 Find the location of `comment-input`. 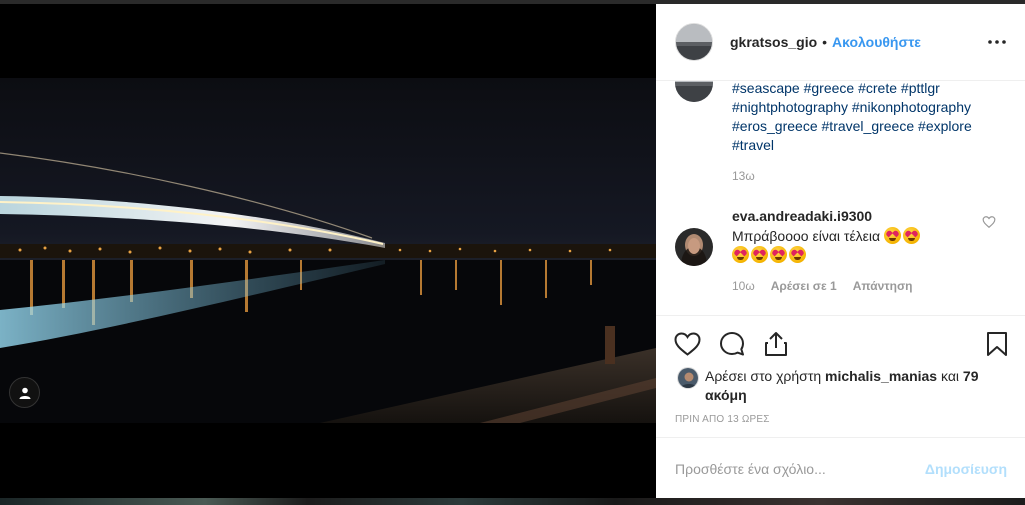

comment-input is located at coordinates (795, 469).